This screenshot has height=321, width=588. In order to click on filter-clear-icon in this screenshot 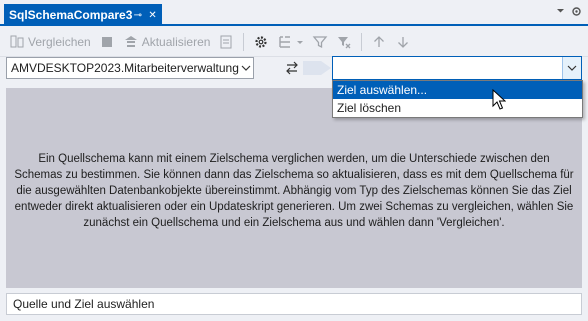, I will do `click(344, 42)`.